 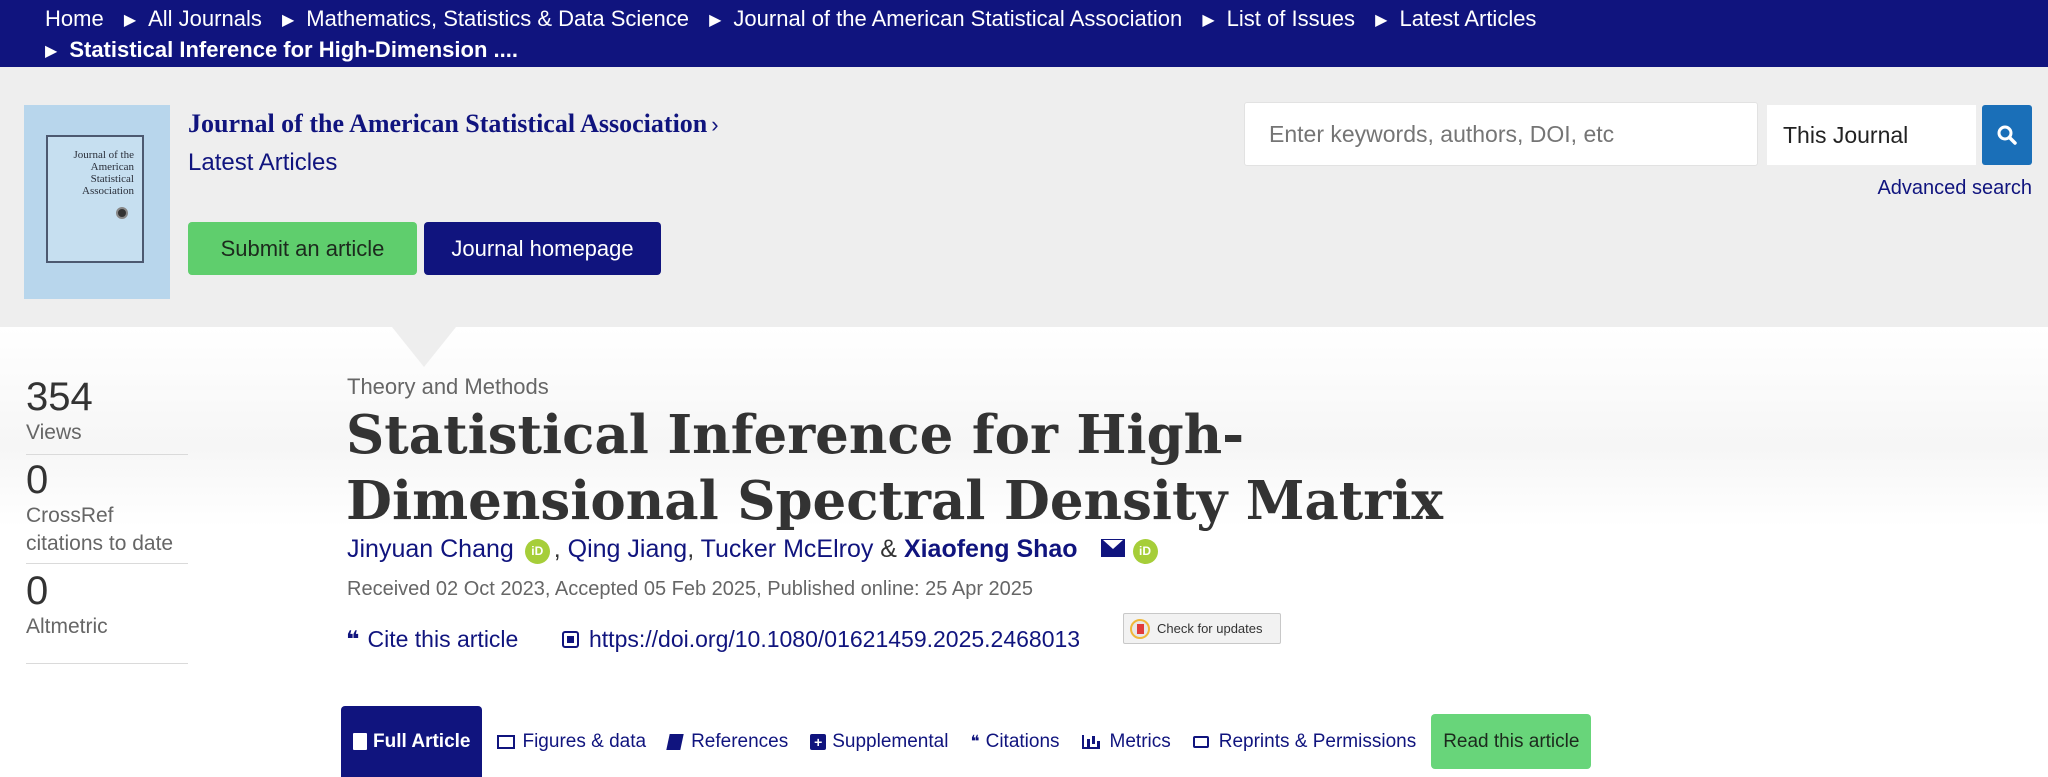 What do you see at coordinates (430, 549) in the screenshot?
I see `author-link: Jinyuan Chang` at bounding box center [430, 549].